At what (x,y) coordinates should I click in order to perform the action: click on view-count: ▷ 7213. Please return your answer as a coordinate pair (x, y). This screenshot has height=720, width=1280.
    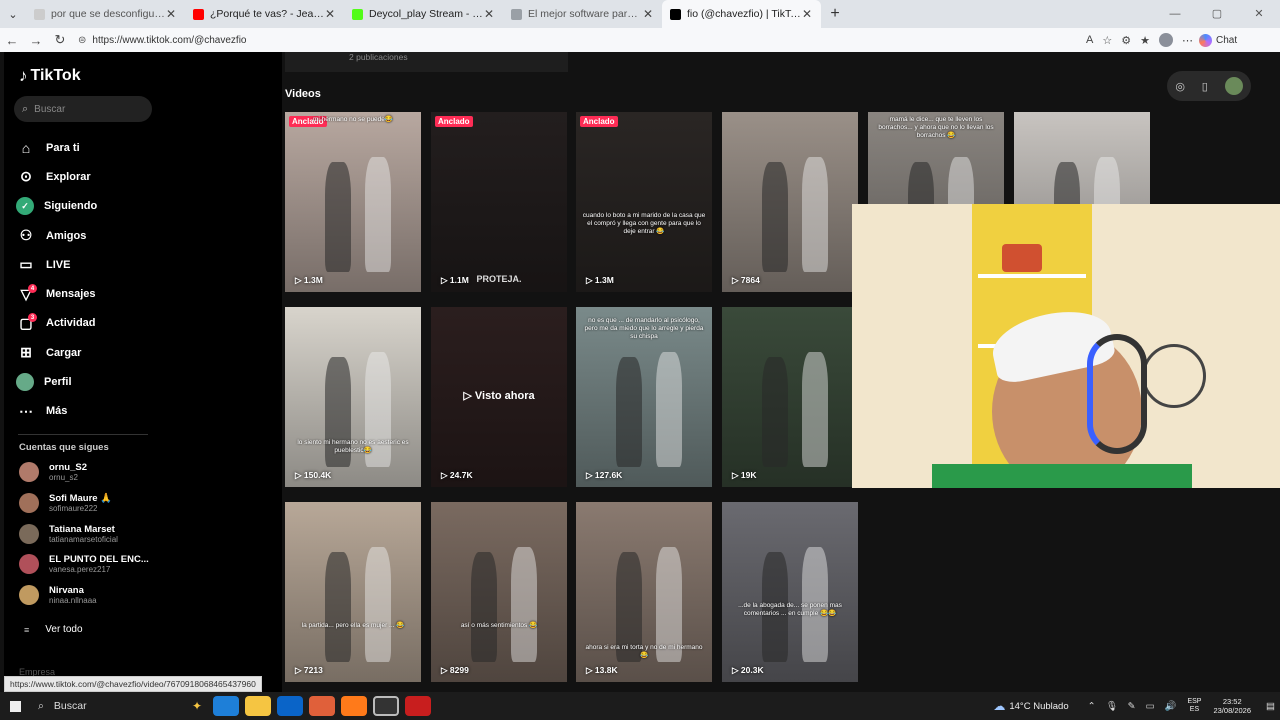
    Looking at the image, I should click on (309, 670).